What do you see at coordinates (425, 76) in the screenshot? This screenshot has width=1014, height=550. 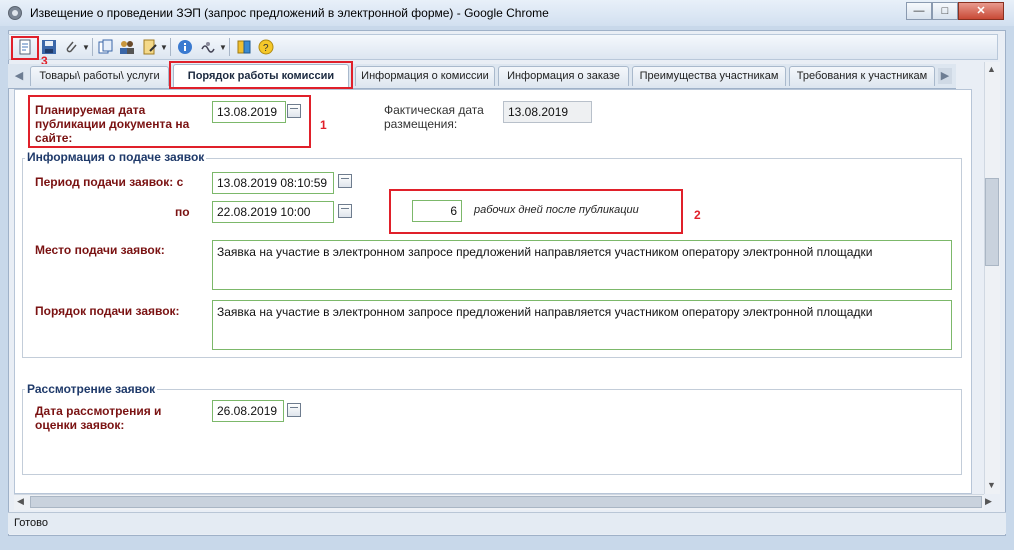 I see `tab-commission-info: Информация о комиссии` at bounding box center [425, 76].